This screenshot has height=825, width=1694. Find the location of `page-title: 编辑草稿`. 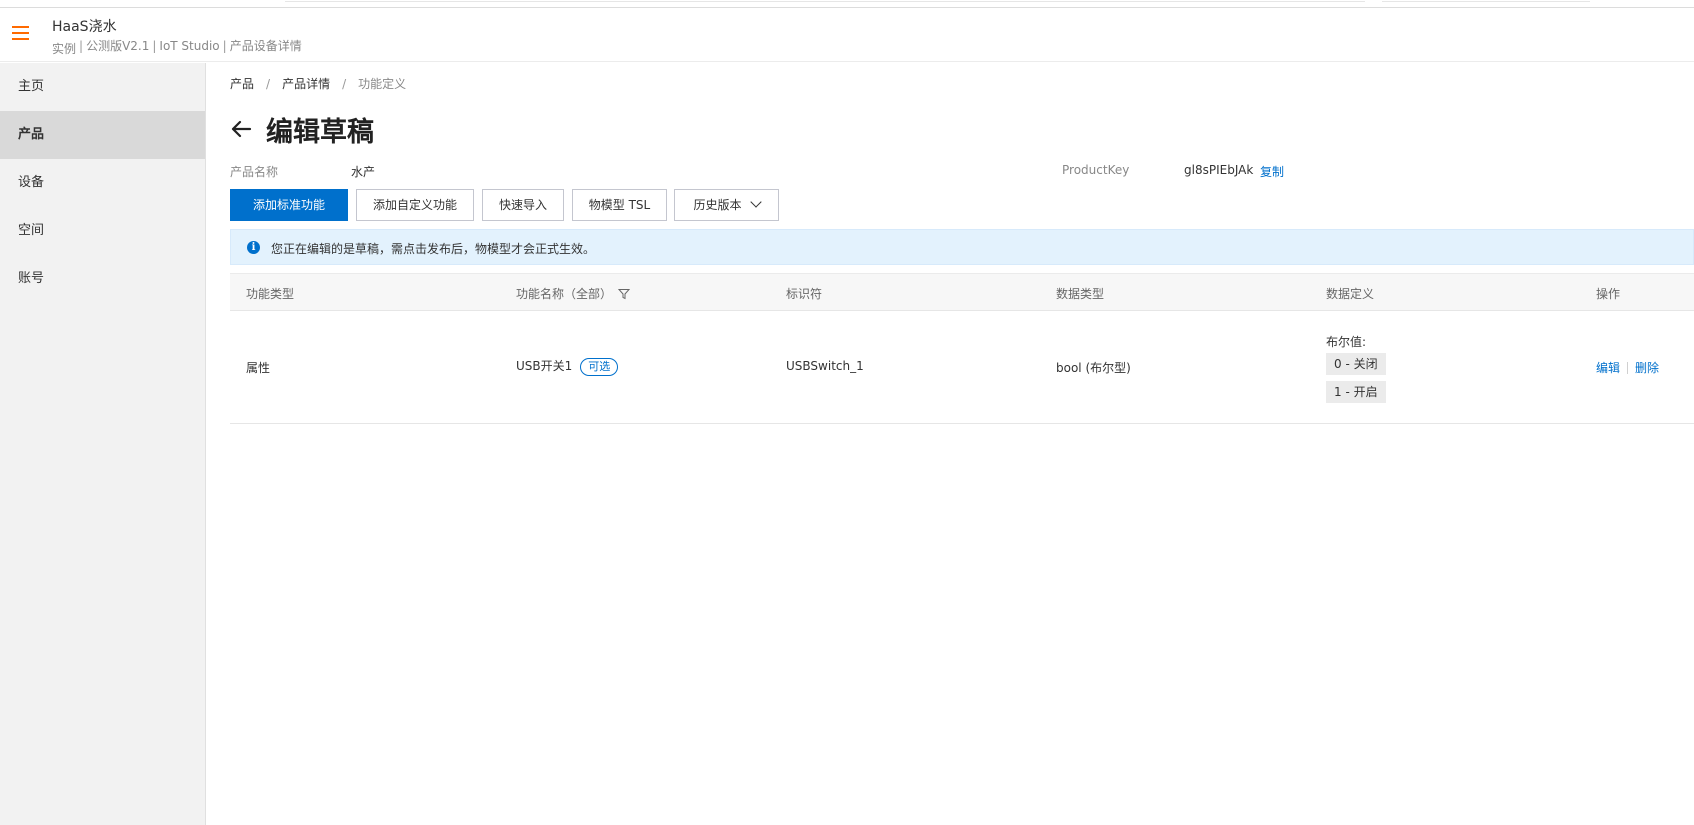

page-title: 编辑草稿 is located at coordinates (320, 132).